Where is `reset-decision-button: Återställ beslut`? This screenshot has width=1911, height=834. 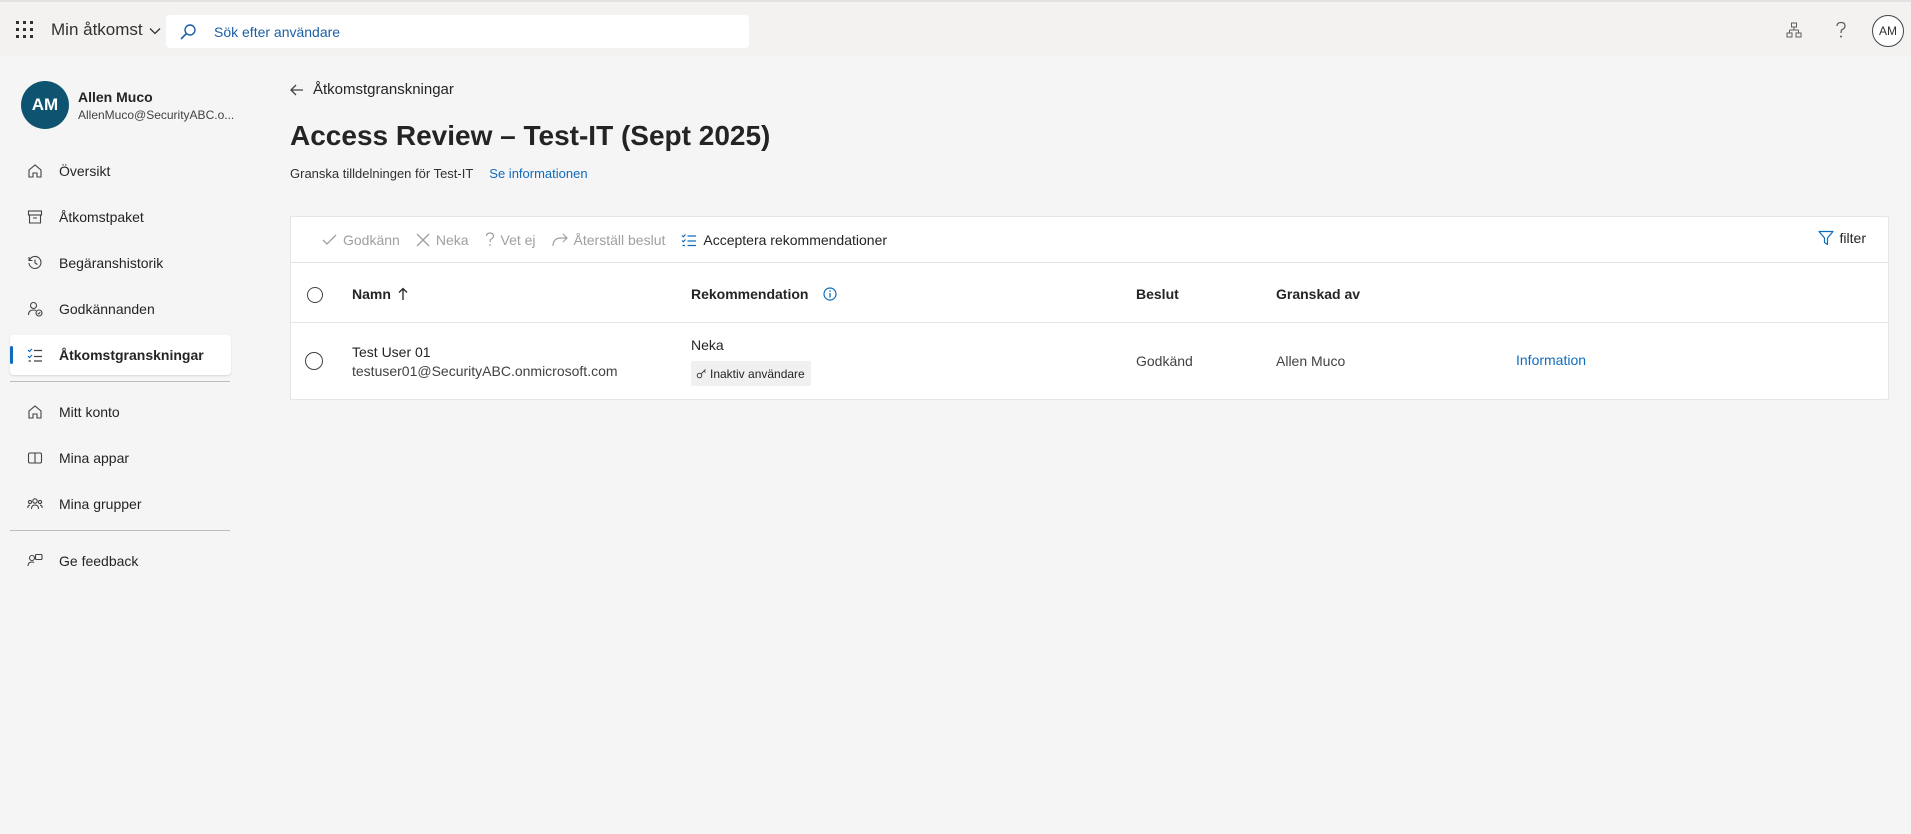
reset-decision-button: Återställ beslut is located at coordinates (608, 239).